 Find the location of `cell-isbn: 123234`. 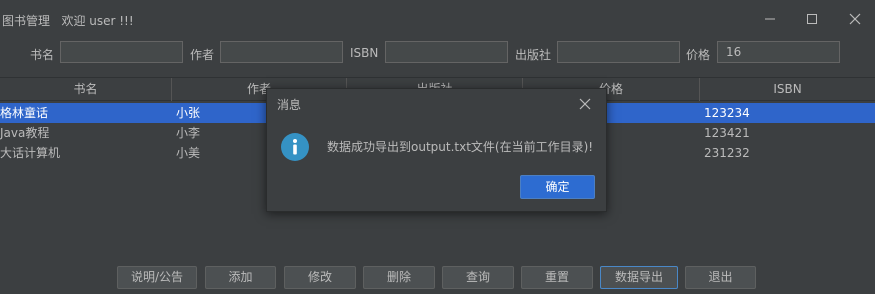

cell-isbn: 123234 is located at coordinates (727, 113).